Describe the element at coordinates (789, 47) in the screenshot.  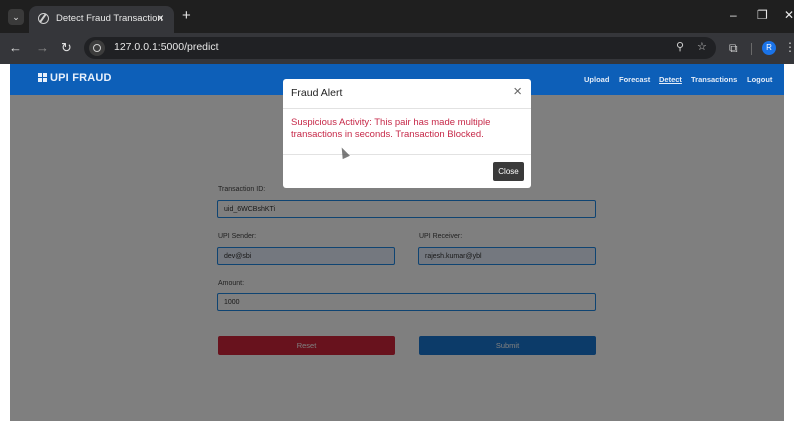
I see `browser-menu-icon: ⋮` at that location.